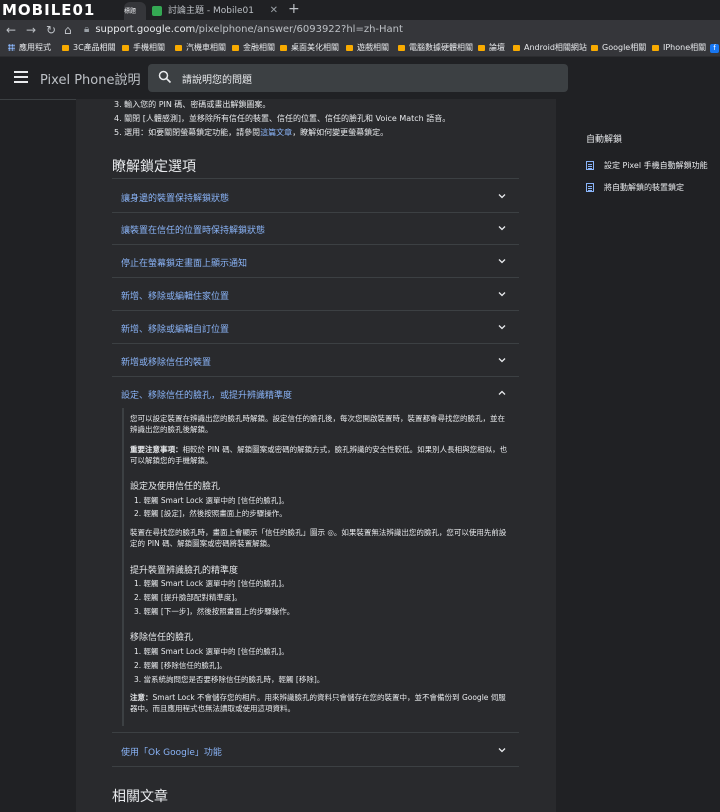 The height and width of the screenshot is (812, 720). What do you see at coordinates (166, 363) in the screenshot?
I see `accordion-label: 新增或移除信任的裝置` at bounding box center [166, 363].